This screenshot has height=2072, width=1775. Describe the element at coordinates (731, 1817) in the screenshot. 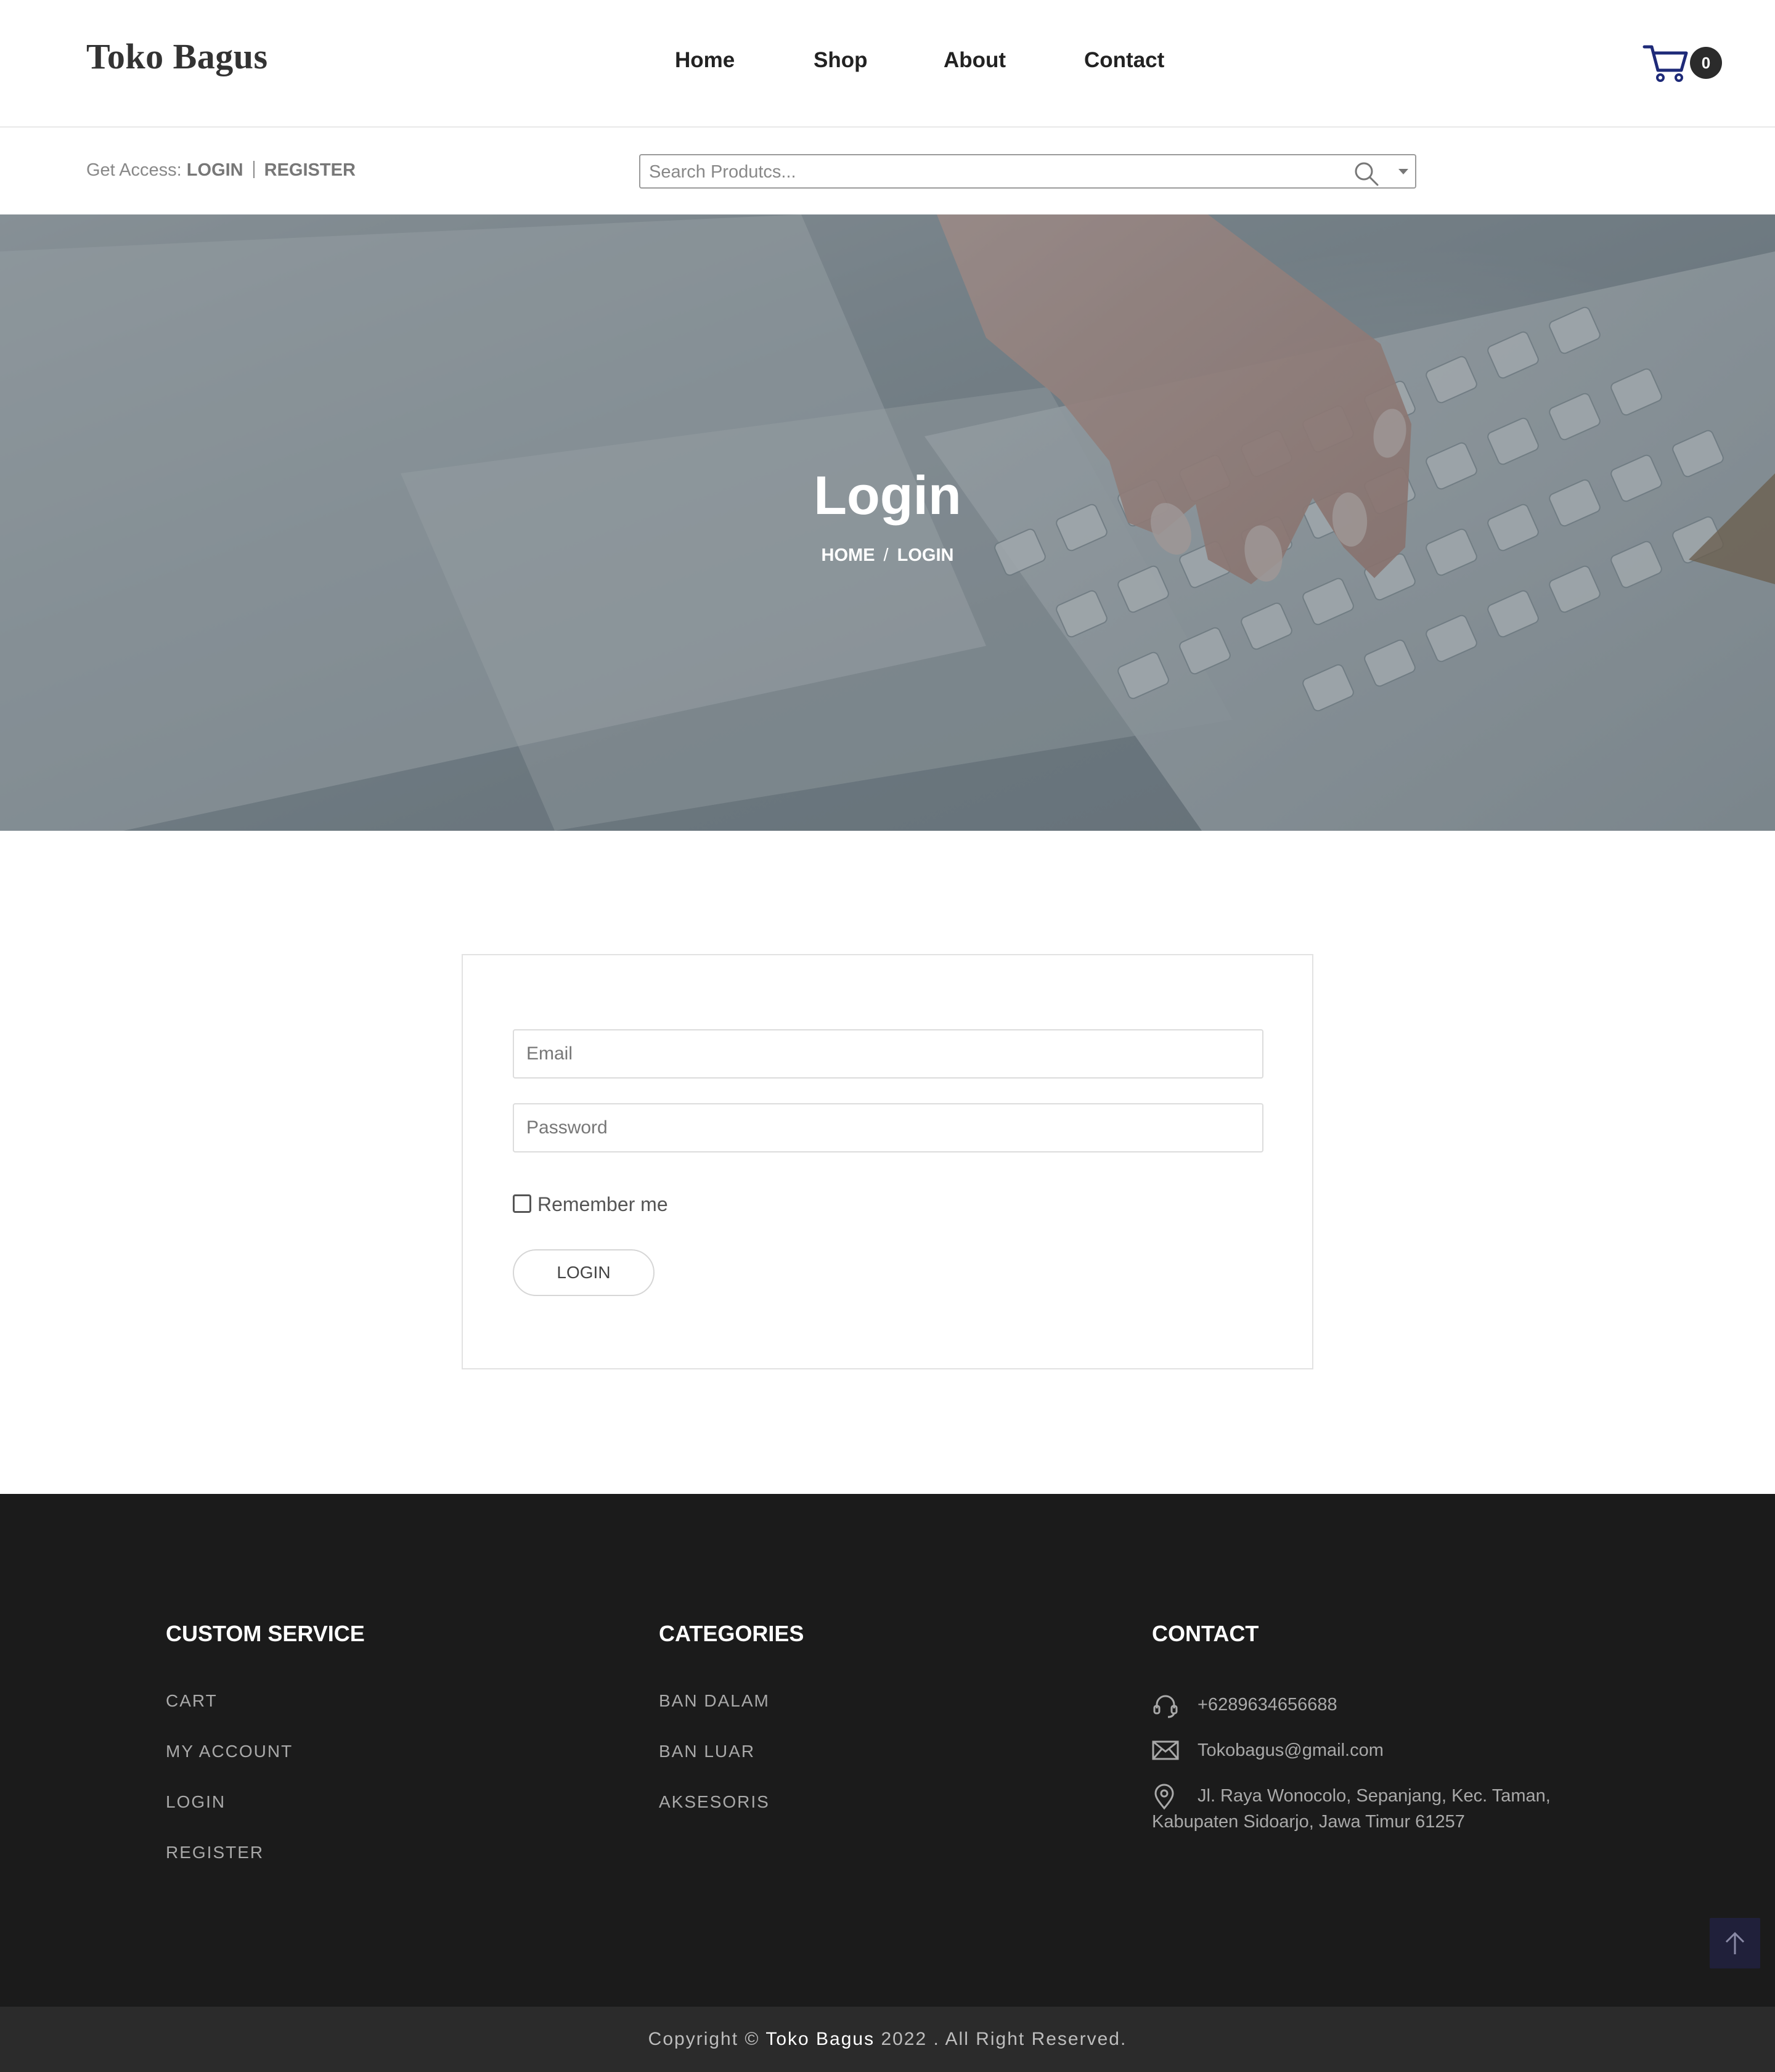

I see `footer-link-aksesoris: AKSESORIS` at that location.